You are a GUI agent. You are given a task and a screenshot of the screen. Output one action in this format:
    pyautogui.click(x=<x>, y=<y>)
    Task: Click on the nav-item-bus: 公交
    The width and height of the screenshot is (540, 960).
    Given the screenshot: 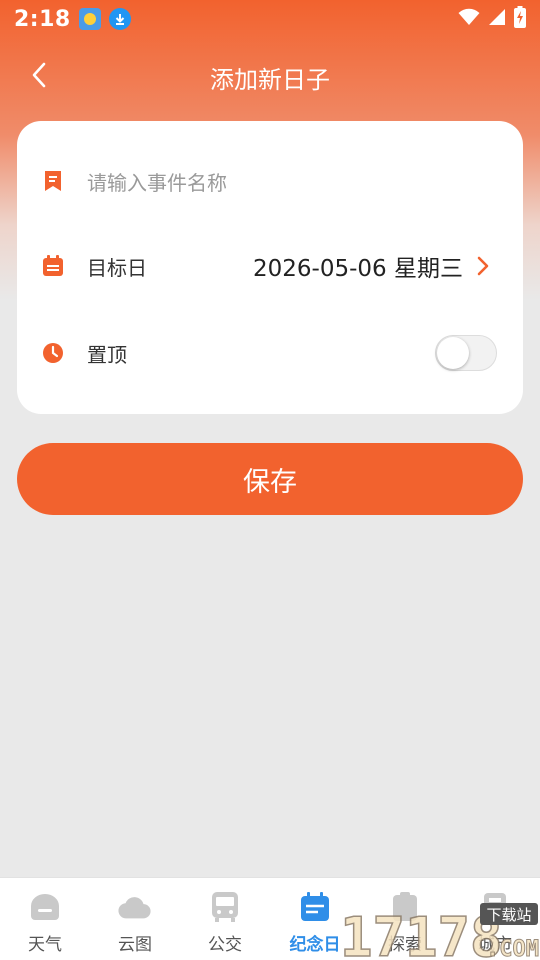 What is the action you would take?
    pyautogui.click(x=225, y=919)
    